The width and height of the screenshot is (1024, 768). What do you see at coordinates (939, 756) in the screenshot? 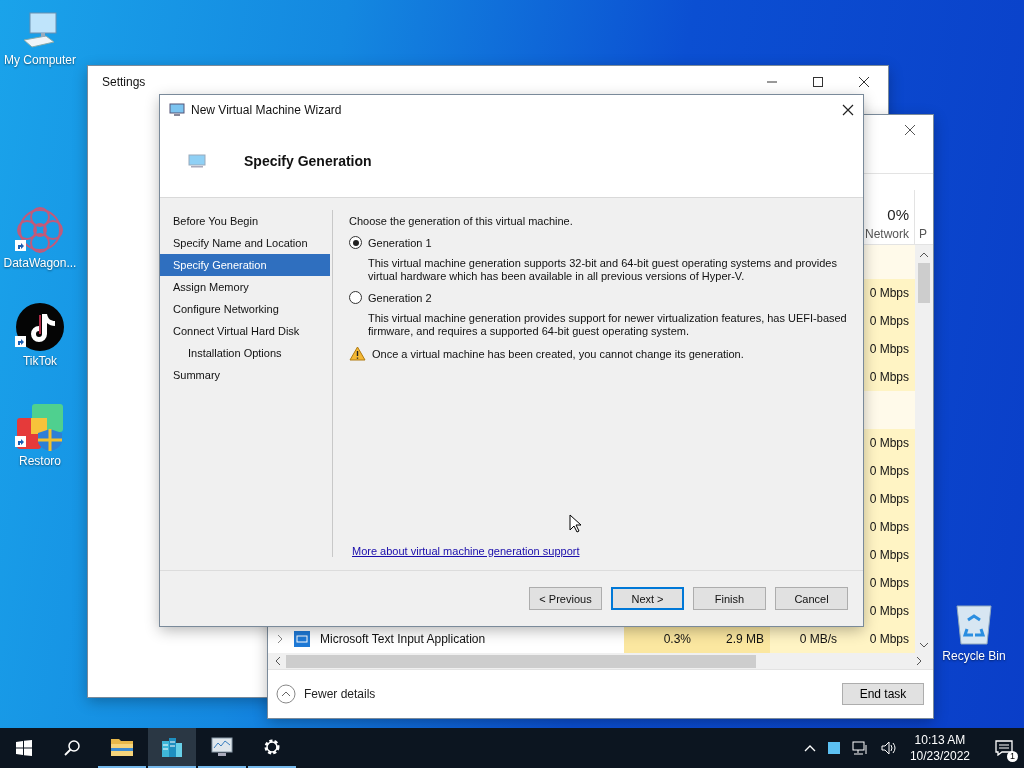
I see `clock-date: 10/23/2022` at bounding box center [939, 756].